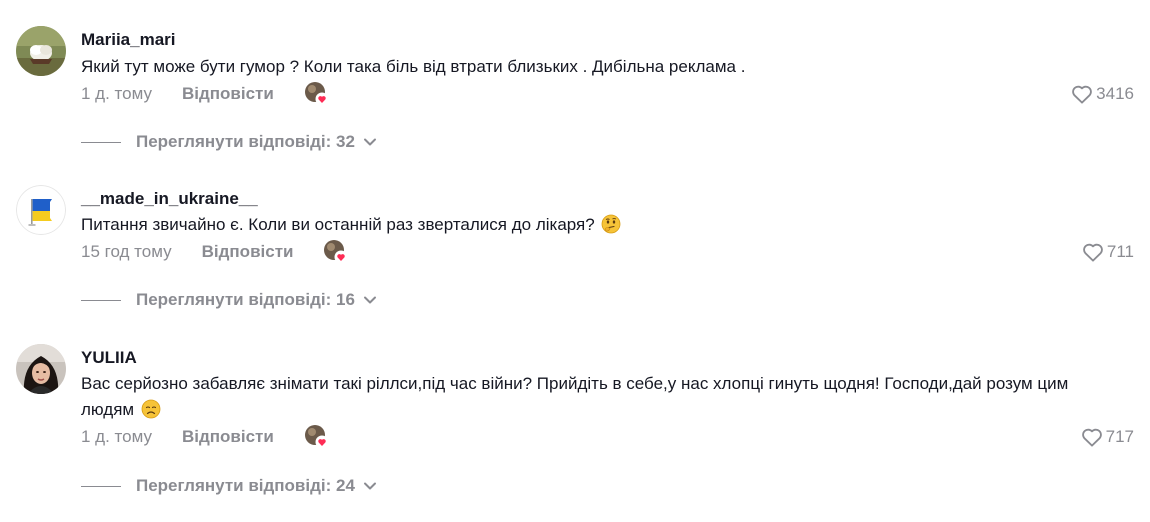 The image size is (1150, 522). What do you see at coordinates (128, 40) in the screenshot?
I see `username: Mariia_mari` at bounding box center [128, 40].